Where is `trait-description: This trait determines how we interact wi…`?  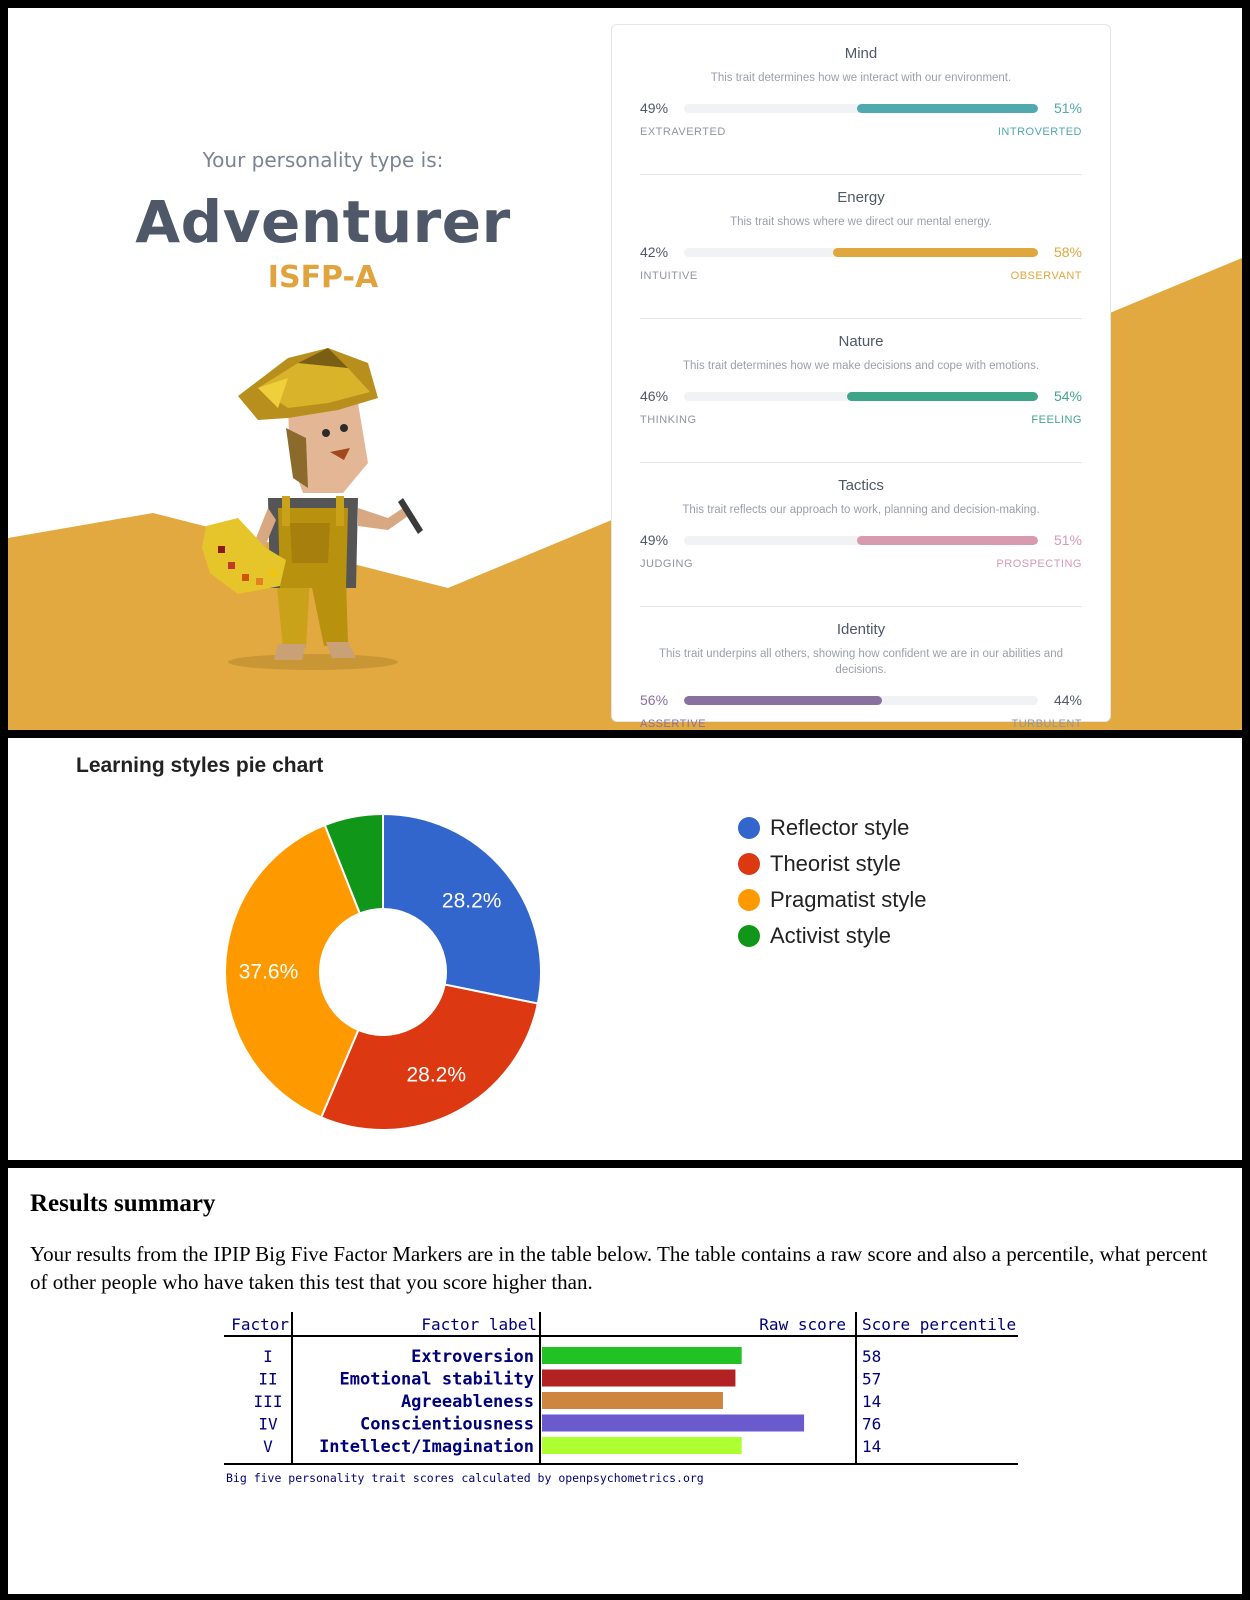 trait-description: This trait determines how we interact wi… is located at coordinates (861, 78).